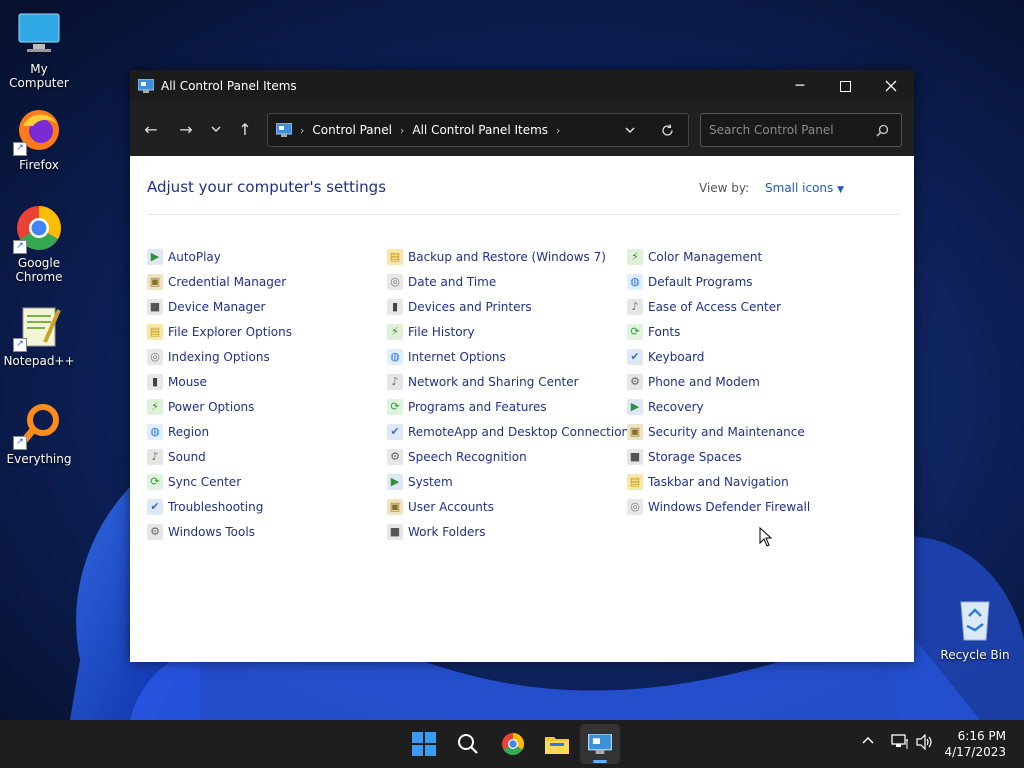 Image resolution: width=1024 pixels, height=768 pixels. Describe the element at coordinates (155, 256) in the screenshot. I see `autoplay-icon: ▶` at that location.